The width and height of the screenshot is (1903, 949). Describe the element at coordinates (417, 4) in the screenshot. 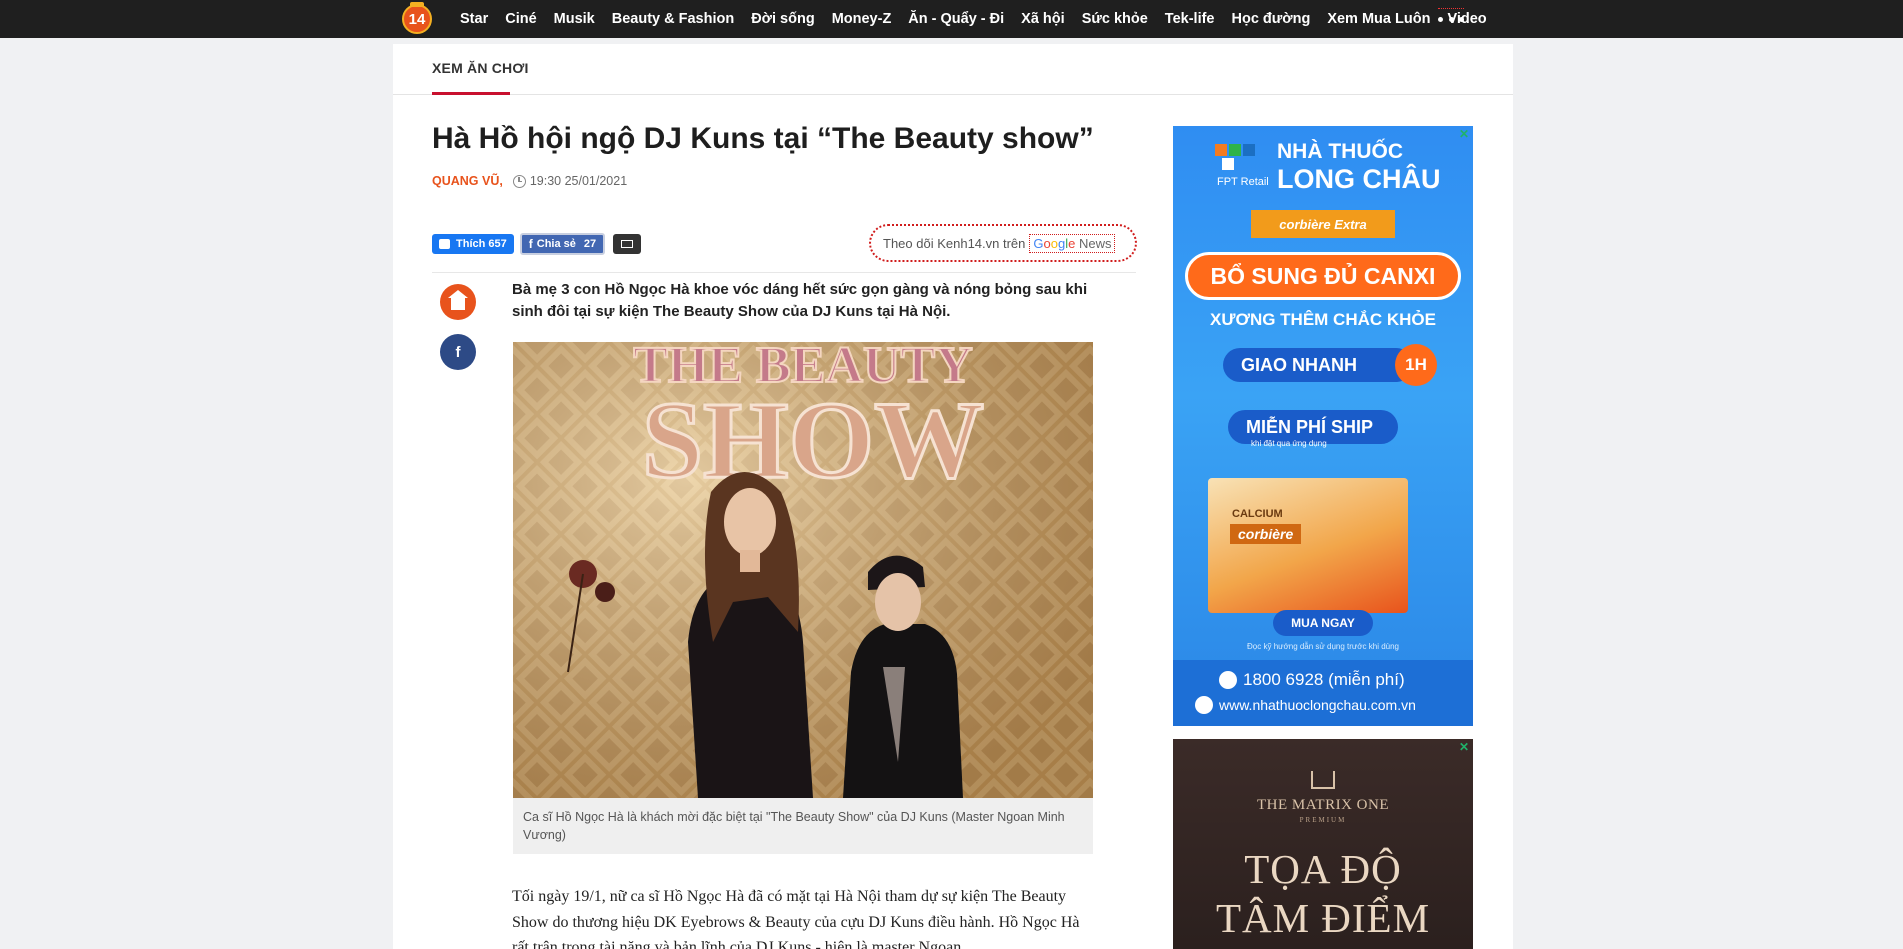

I see `logo-crown-icon` at that location.